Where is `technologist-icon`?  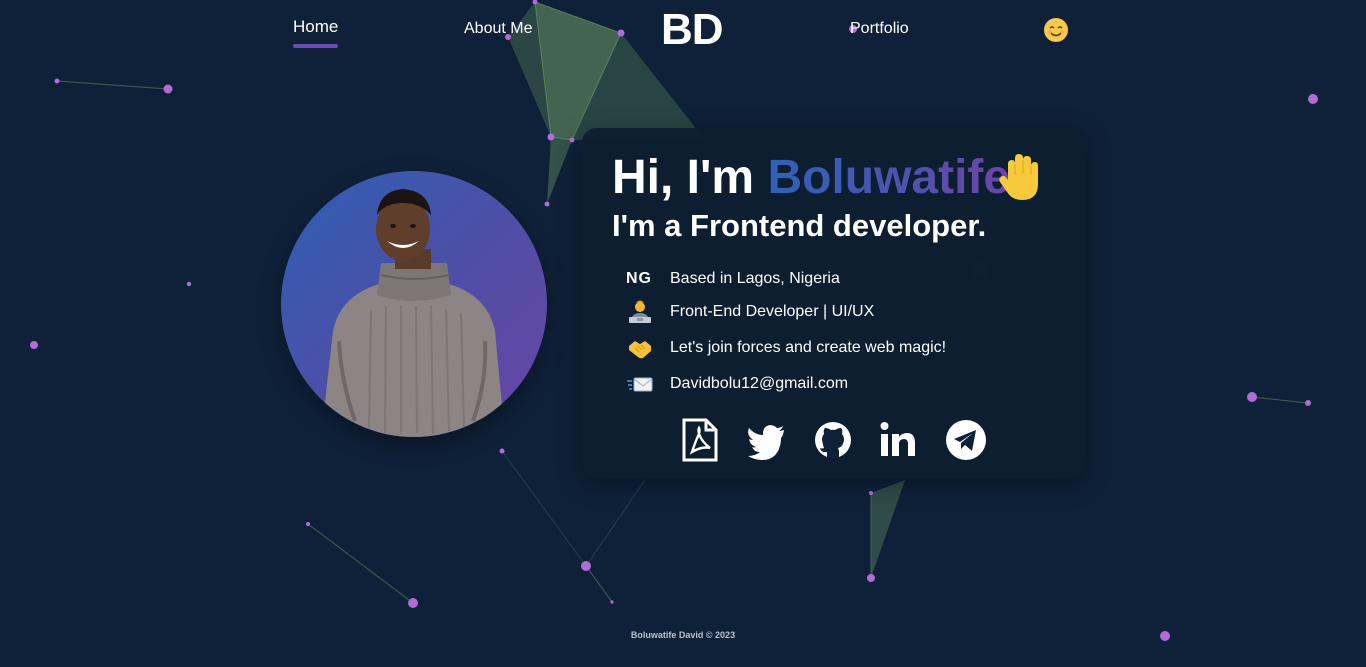
technologist-icon is located at coordinates (640, 312).